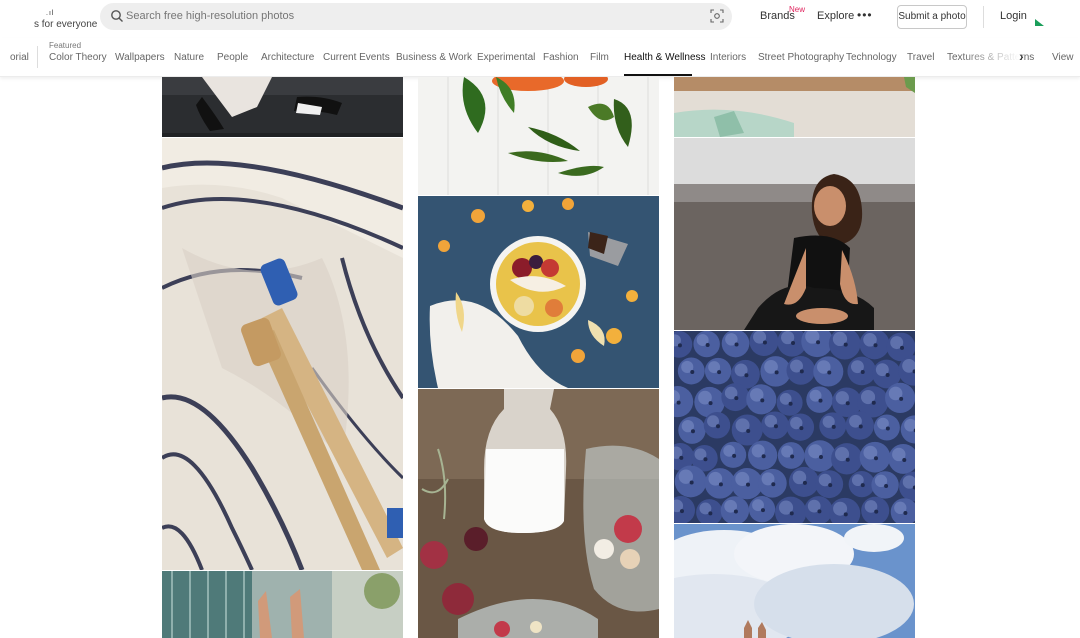  I want to click on nav-item-view-all: View, so click(1063, 57).